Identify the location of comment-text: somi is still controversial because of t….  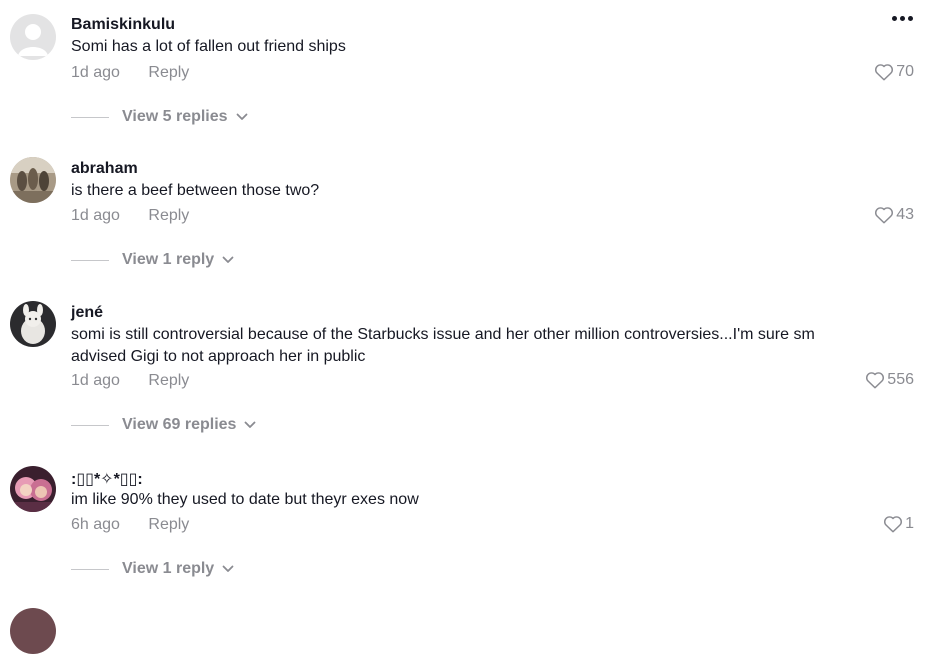
(443, 345).